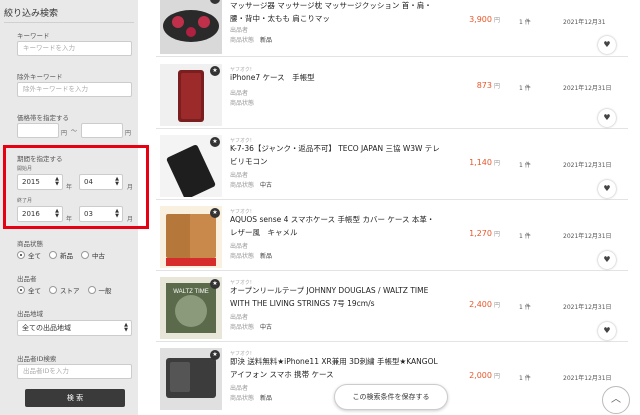 This screenshot has width=640, height=415. Describe the element at coordinates (484, 162) in the screenshot. I see `item-price: 1,140 円` at that location.